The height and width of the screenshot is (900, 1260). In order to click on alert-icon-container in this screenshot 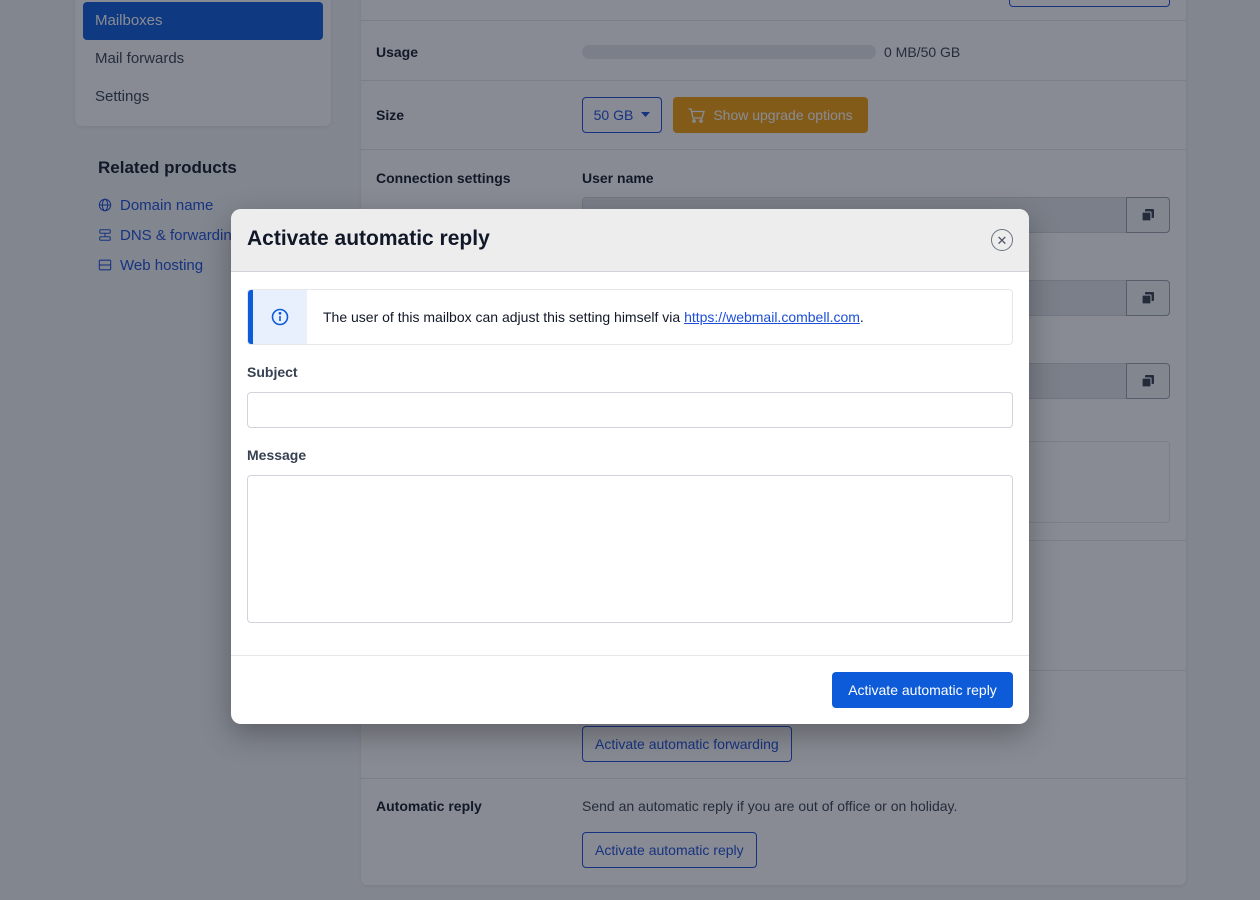, I will do `click(280, 317)`.